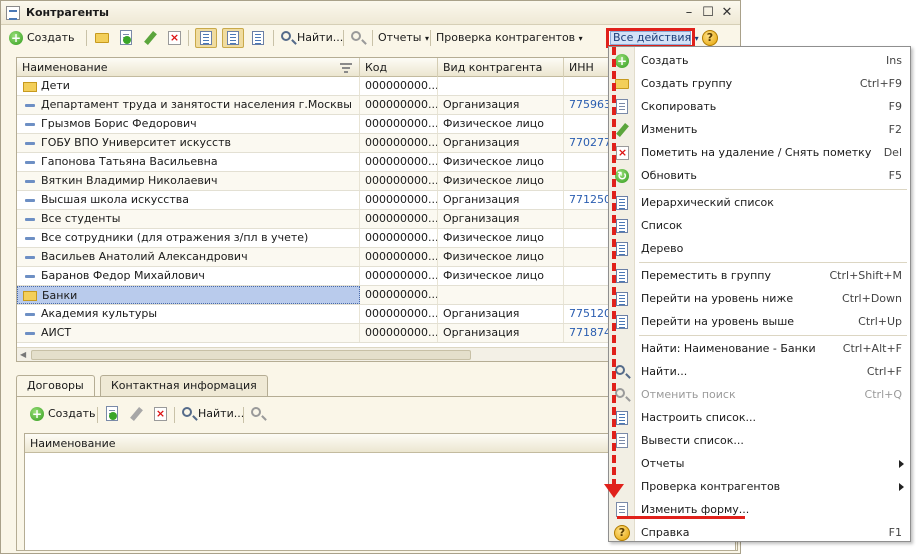 The height and width of the screenshot is (554, 916). I want to click on red-underline-highlight, so click(681, 517).